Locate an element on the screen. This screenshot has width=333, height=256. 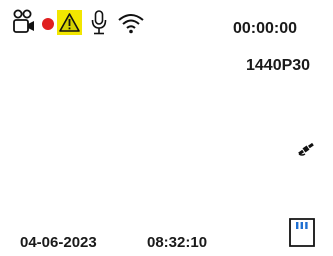
resolution-label: 1440P30 is located at coordinates (278, 65).